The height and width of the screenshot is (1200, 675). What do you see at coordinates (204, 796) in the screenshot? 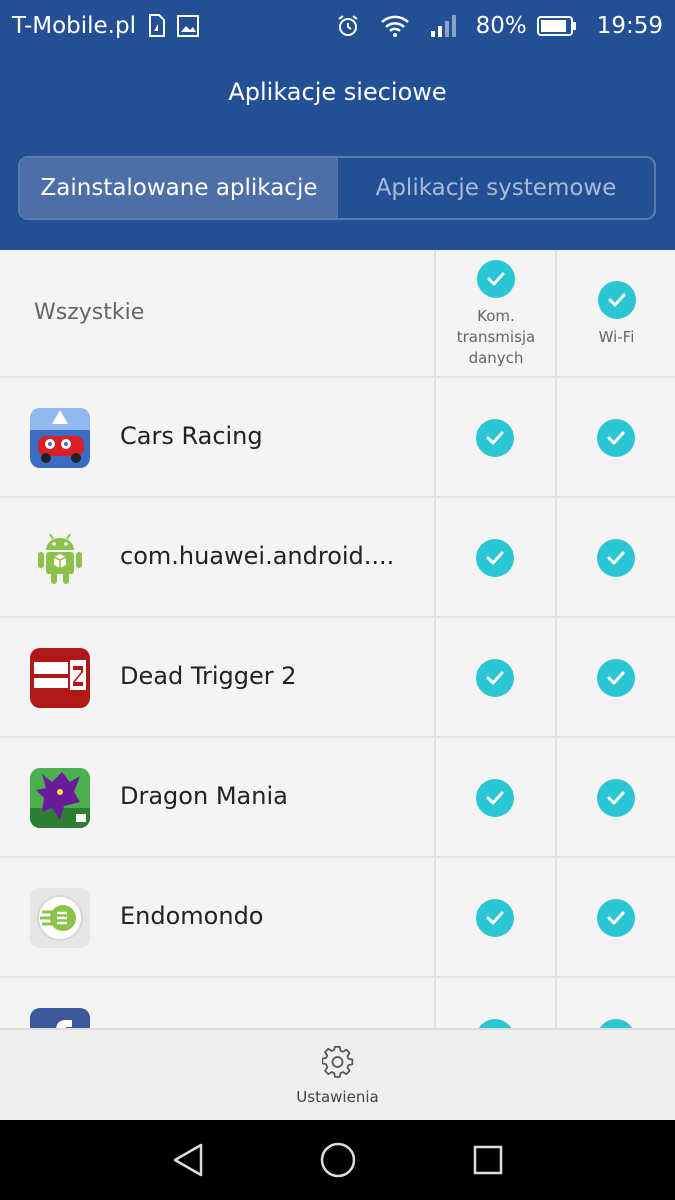
I see `app-name: Dragon Mania` at bounding box center [204, 796].